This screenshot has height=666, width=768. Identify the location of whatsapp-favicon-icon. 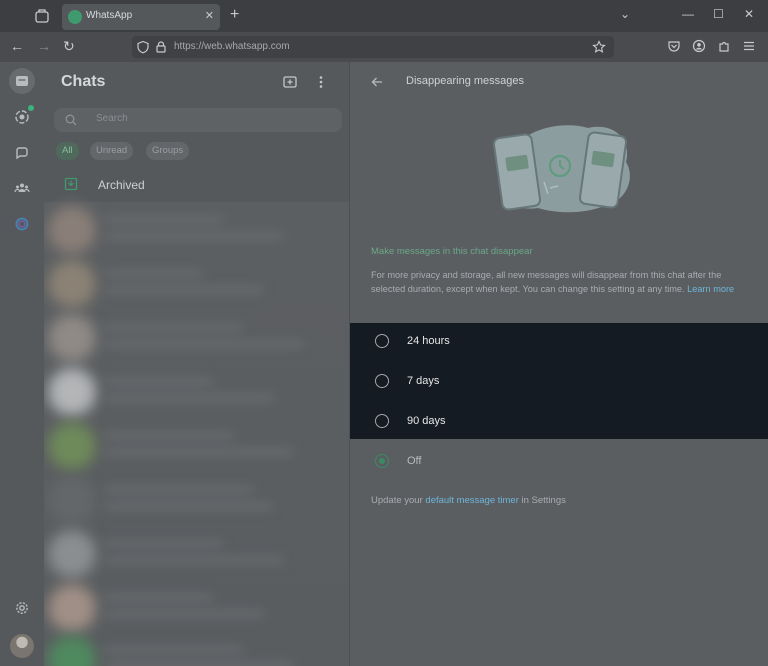
(75, 17).